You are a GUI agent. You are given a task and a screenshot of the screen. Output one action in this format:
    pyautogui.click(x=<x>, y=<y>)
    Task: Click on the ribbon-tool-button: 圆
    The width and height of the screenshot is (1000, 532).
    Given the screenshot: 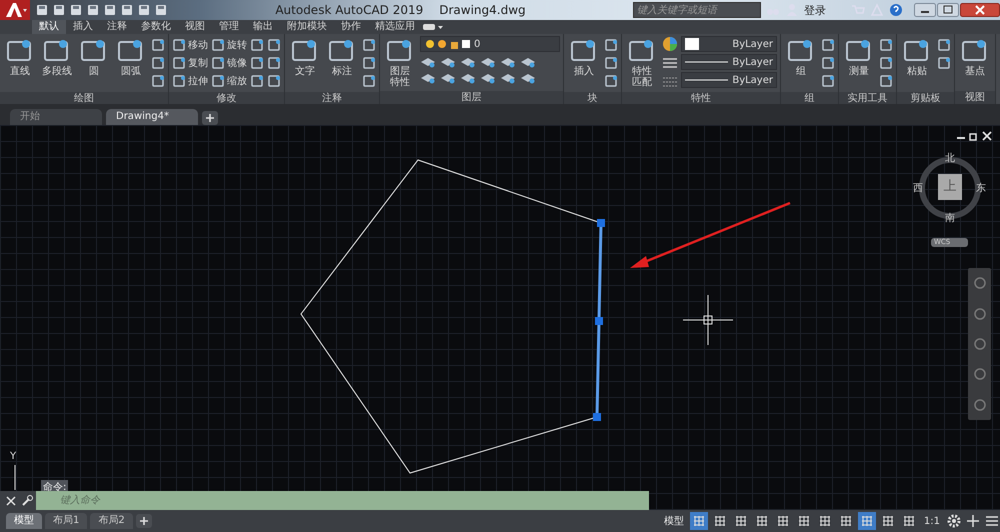 What is the action you would take?
    pyautogui.click(x=94, y=56)
    